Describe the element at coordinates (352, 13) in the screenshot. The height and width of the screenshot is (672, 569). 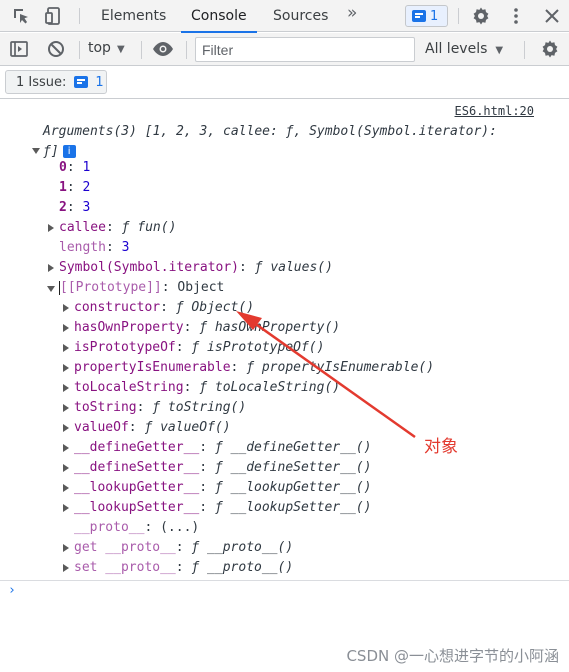
I see `more-tabs-button: »` at that location.